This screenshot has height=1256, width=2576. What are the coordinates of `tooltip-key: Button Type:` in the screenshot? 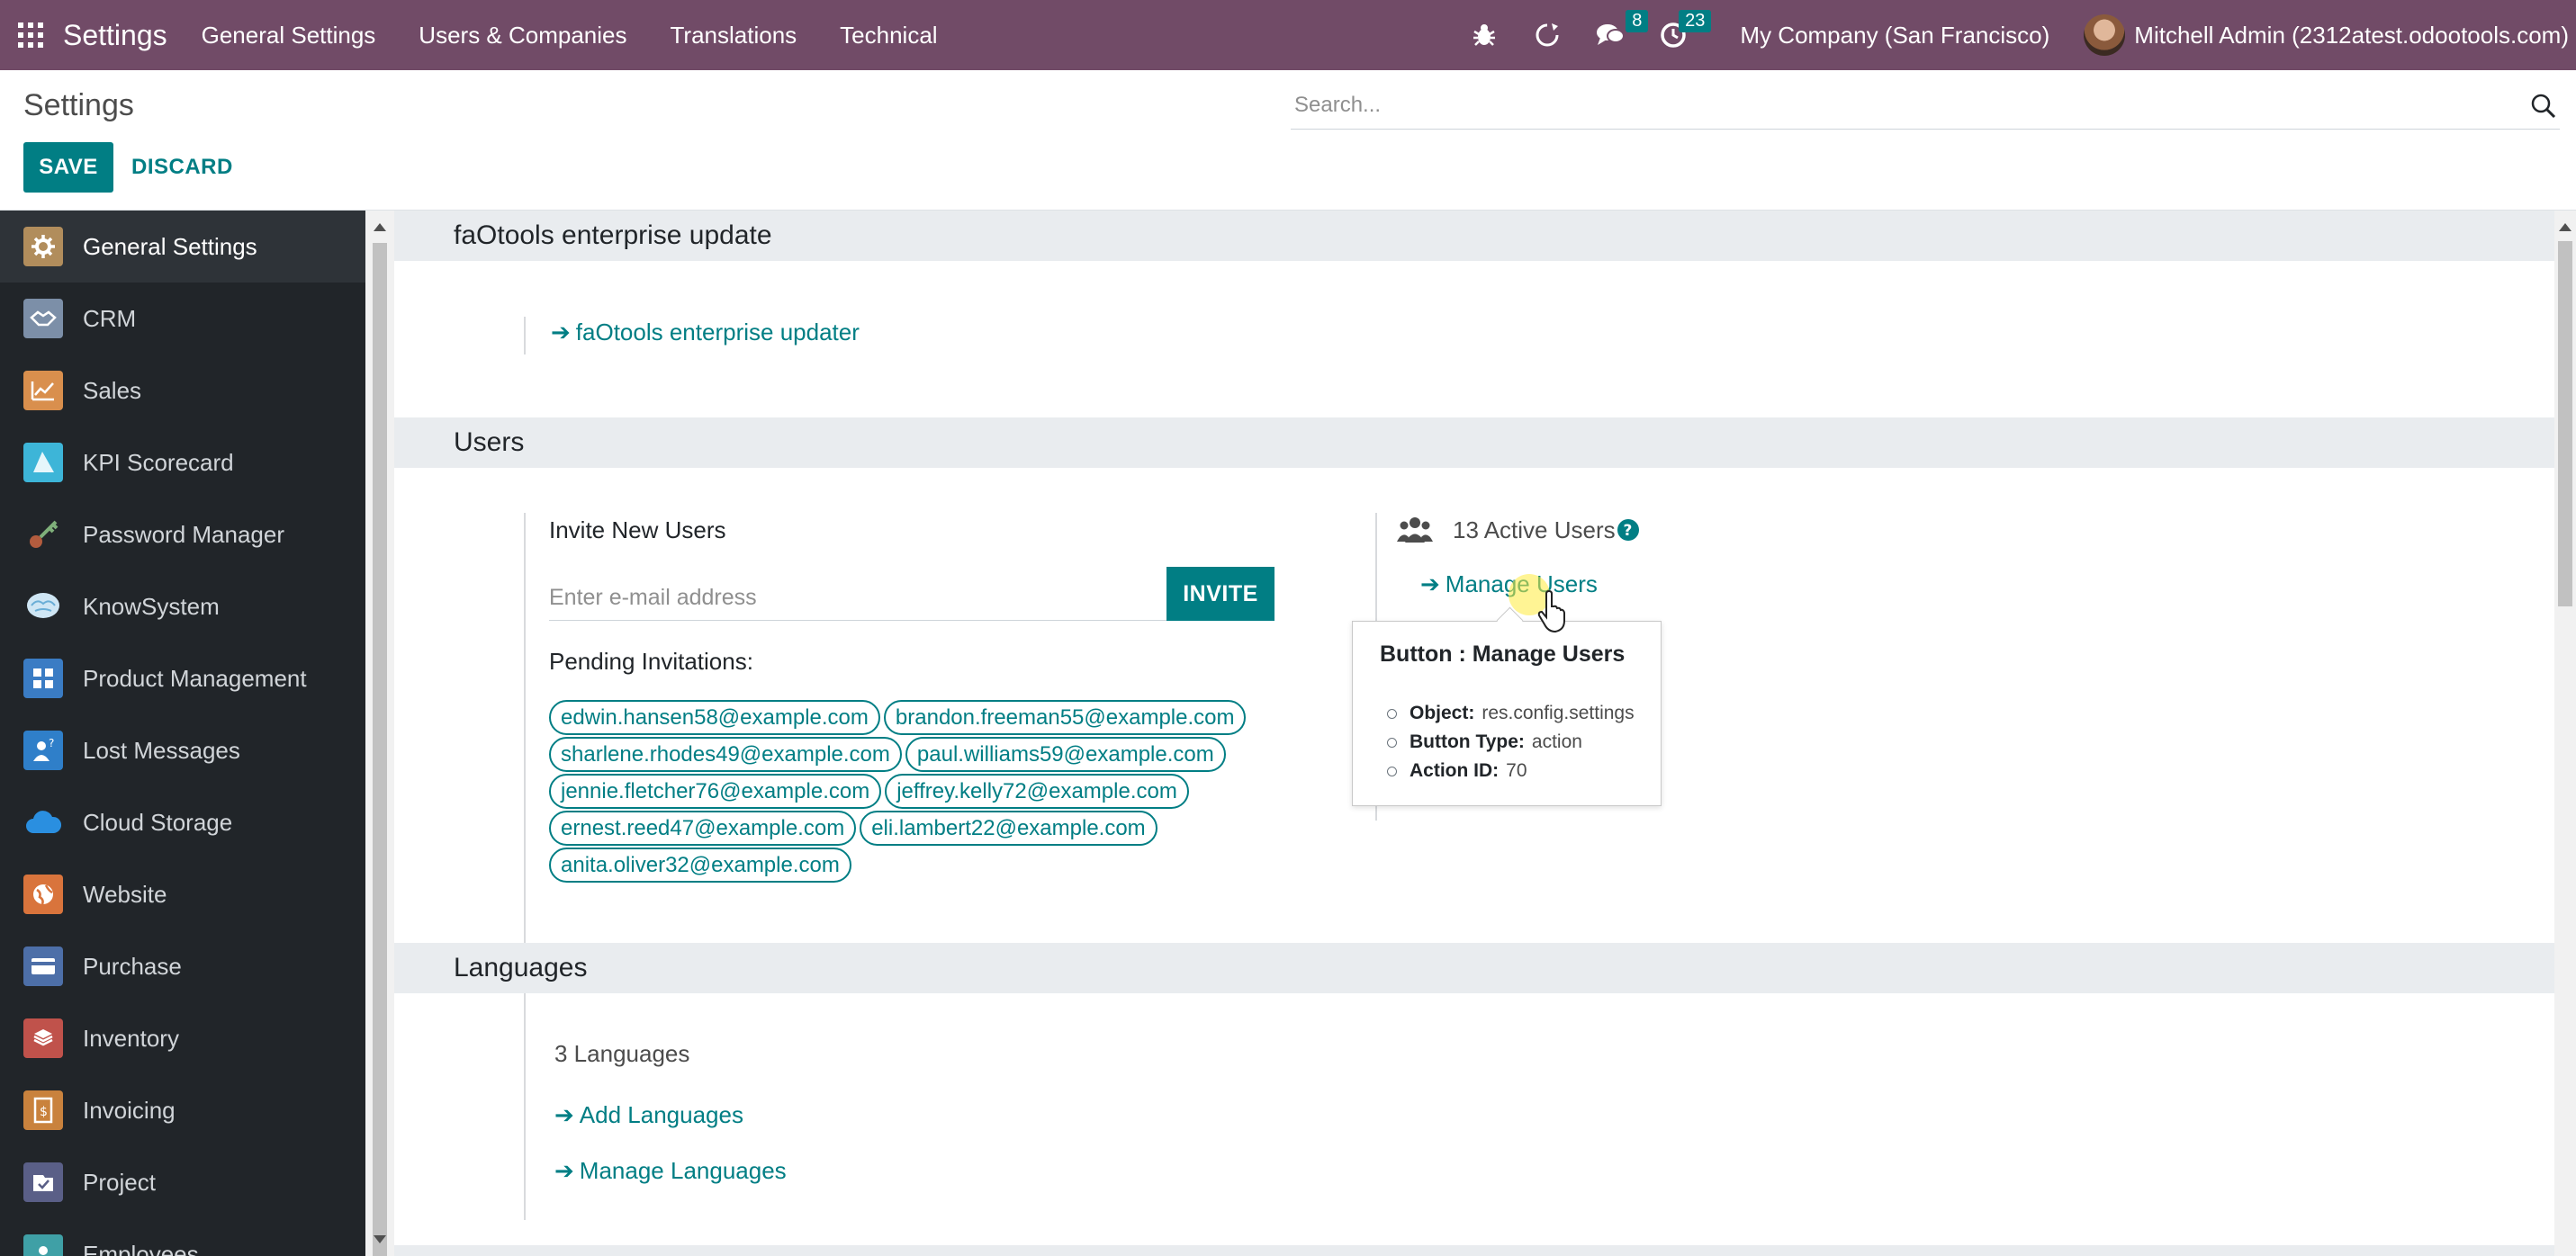 It's located at (1467, 742).